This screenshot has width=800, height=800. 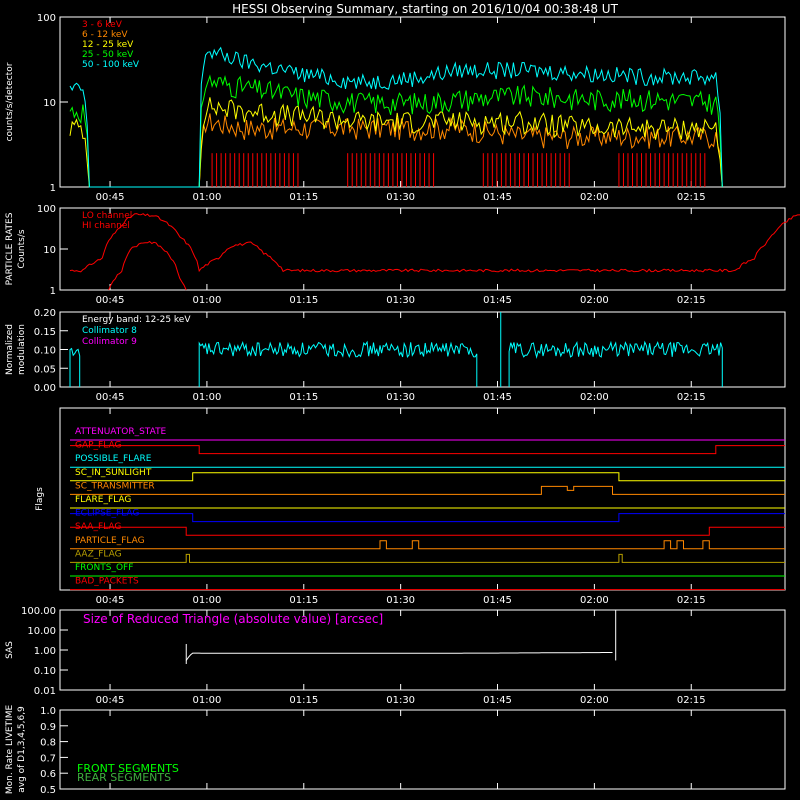 What do you see at coordinates (10, 650) in the screenshot?
I see `y-axis-label: SAS` at bounding box center [10, 650].